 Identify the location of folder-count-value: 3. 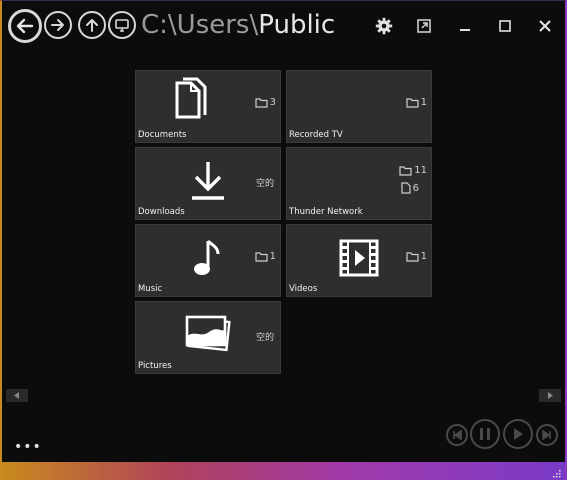
(272, 102).